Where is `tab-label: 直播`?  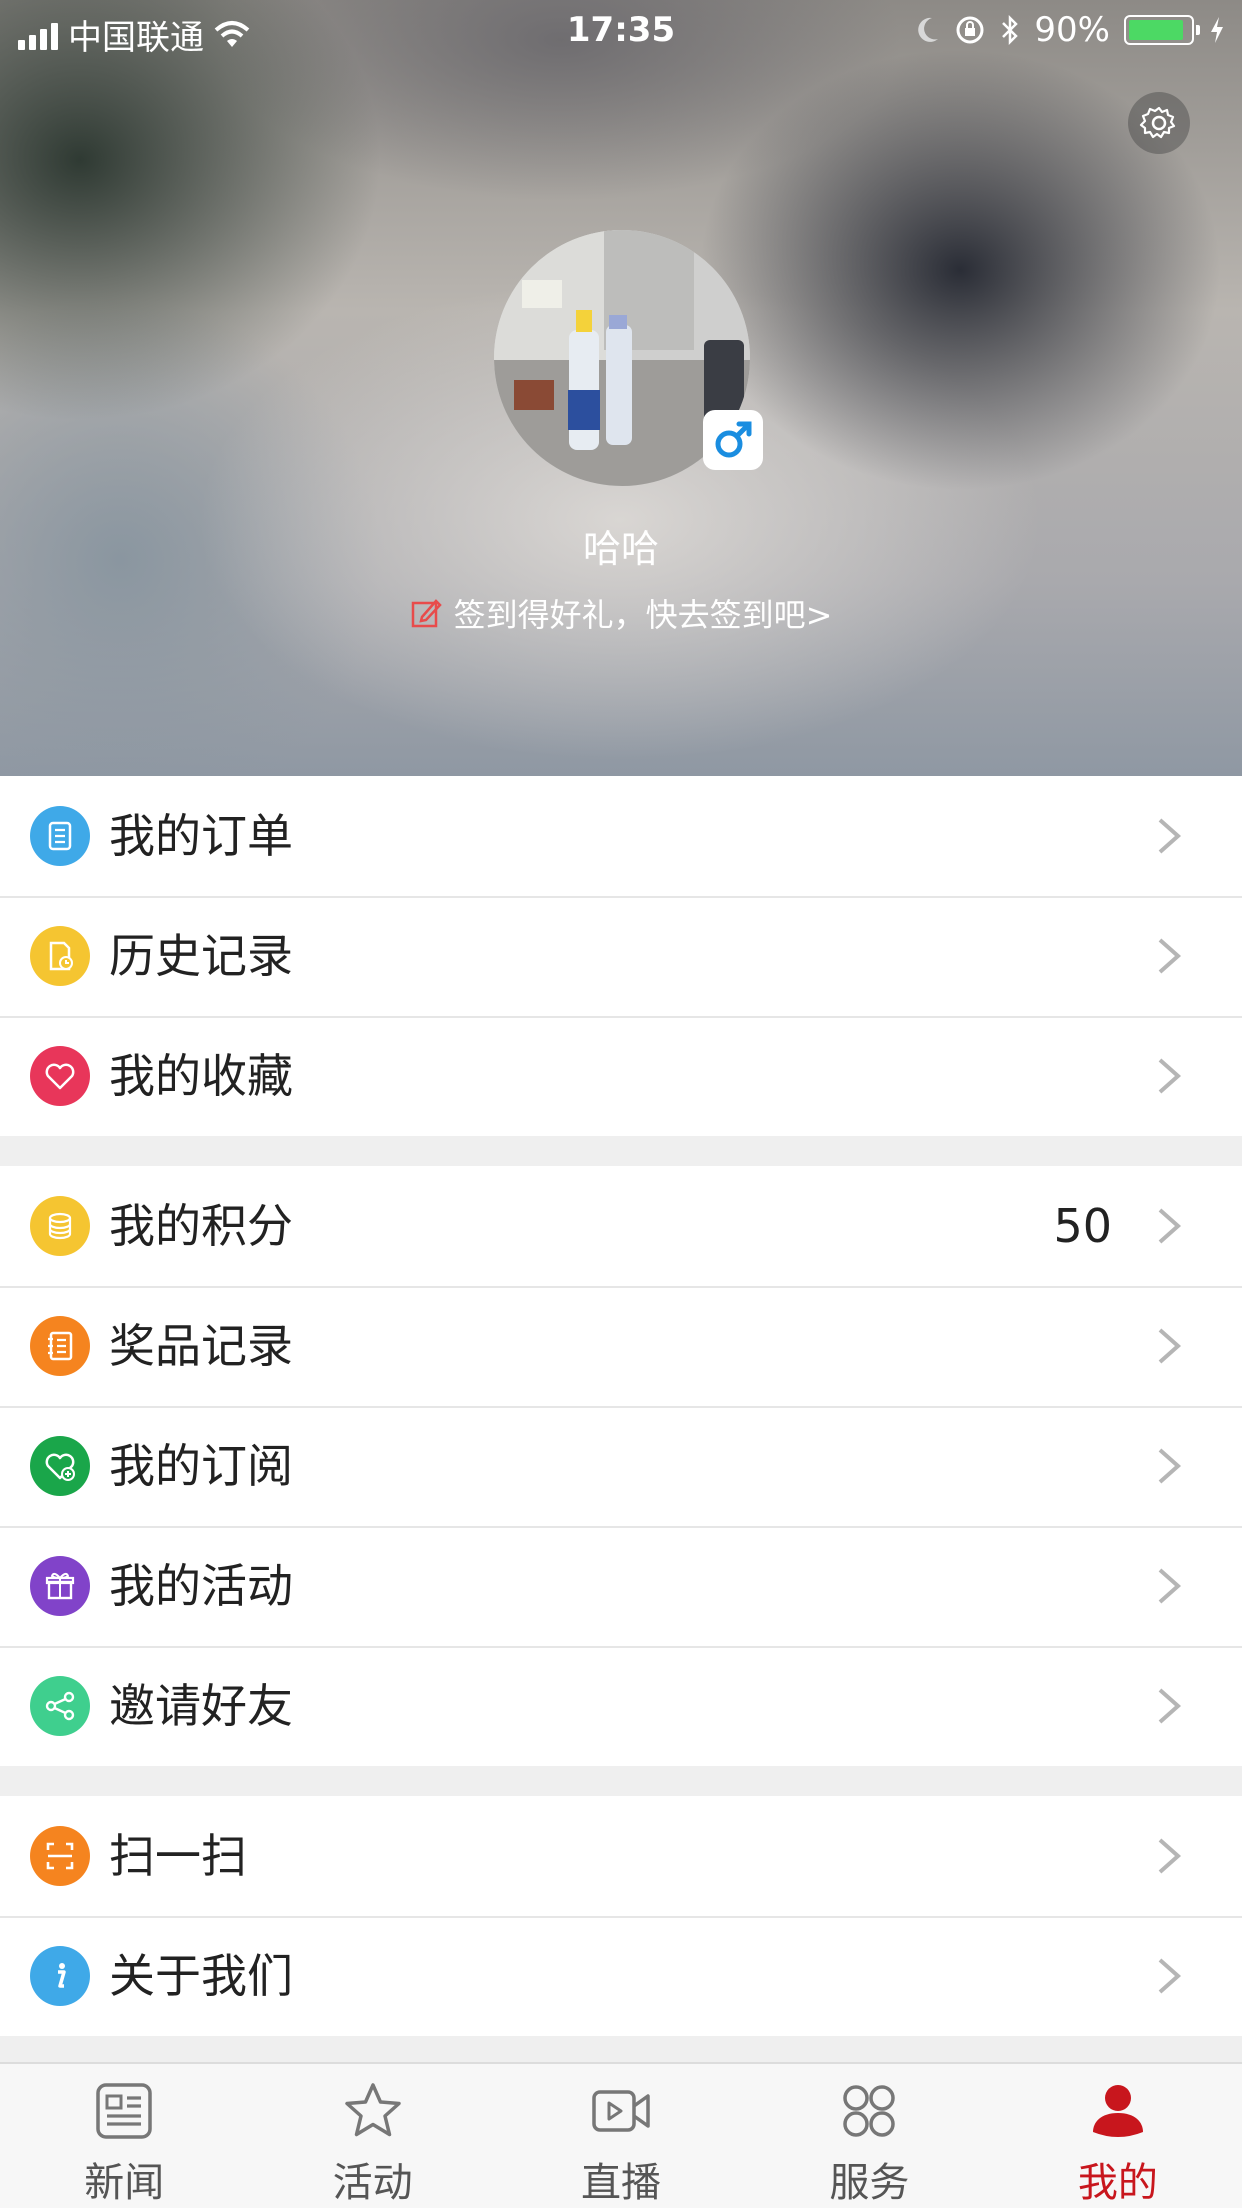
tab-label: 直播 is located at coordinates (621, 2183).